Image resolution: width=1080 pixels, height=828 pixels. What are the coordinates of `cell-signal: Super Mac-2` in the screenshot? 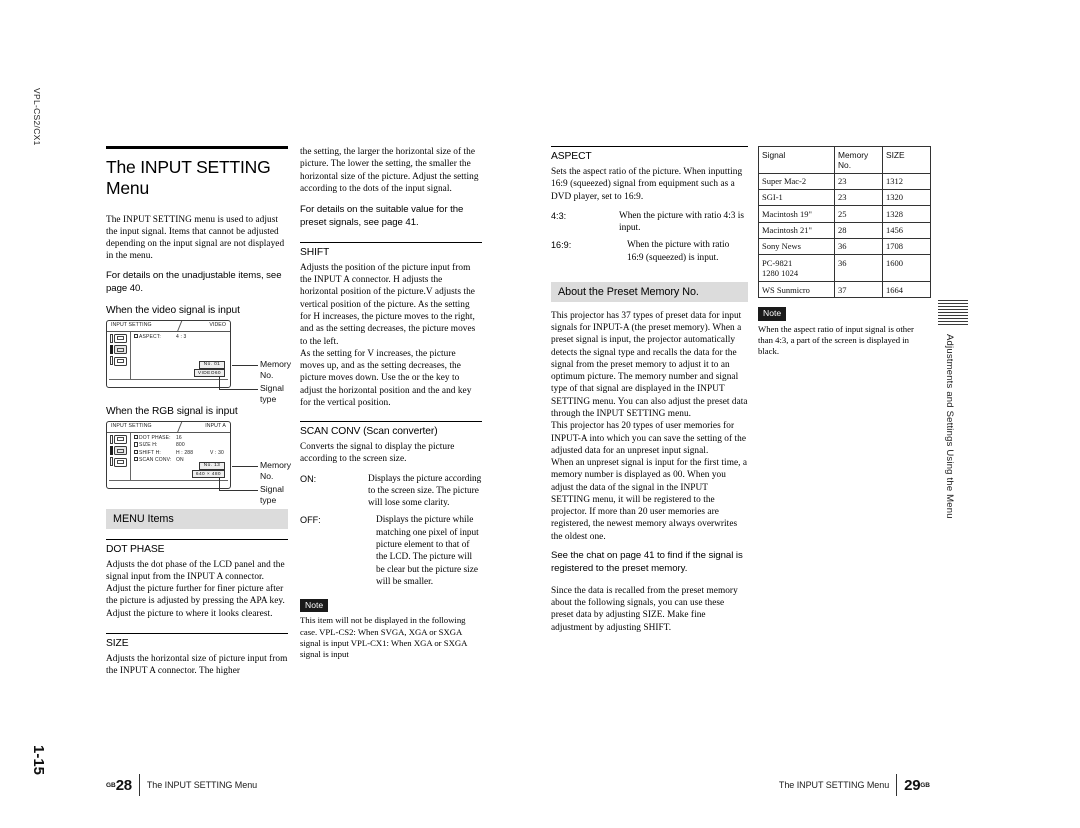 It's located at (796, 181).